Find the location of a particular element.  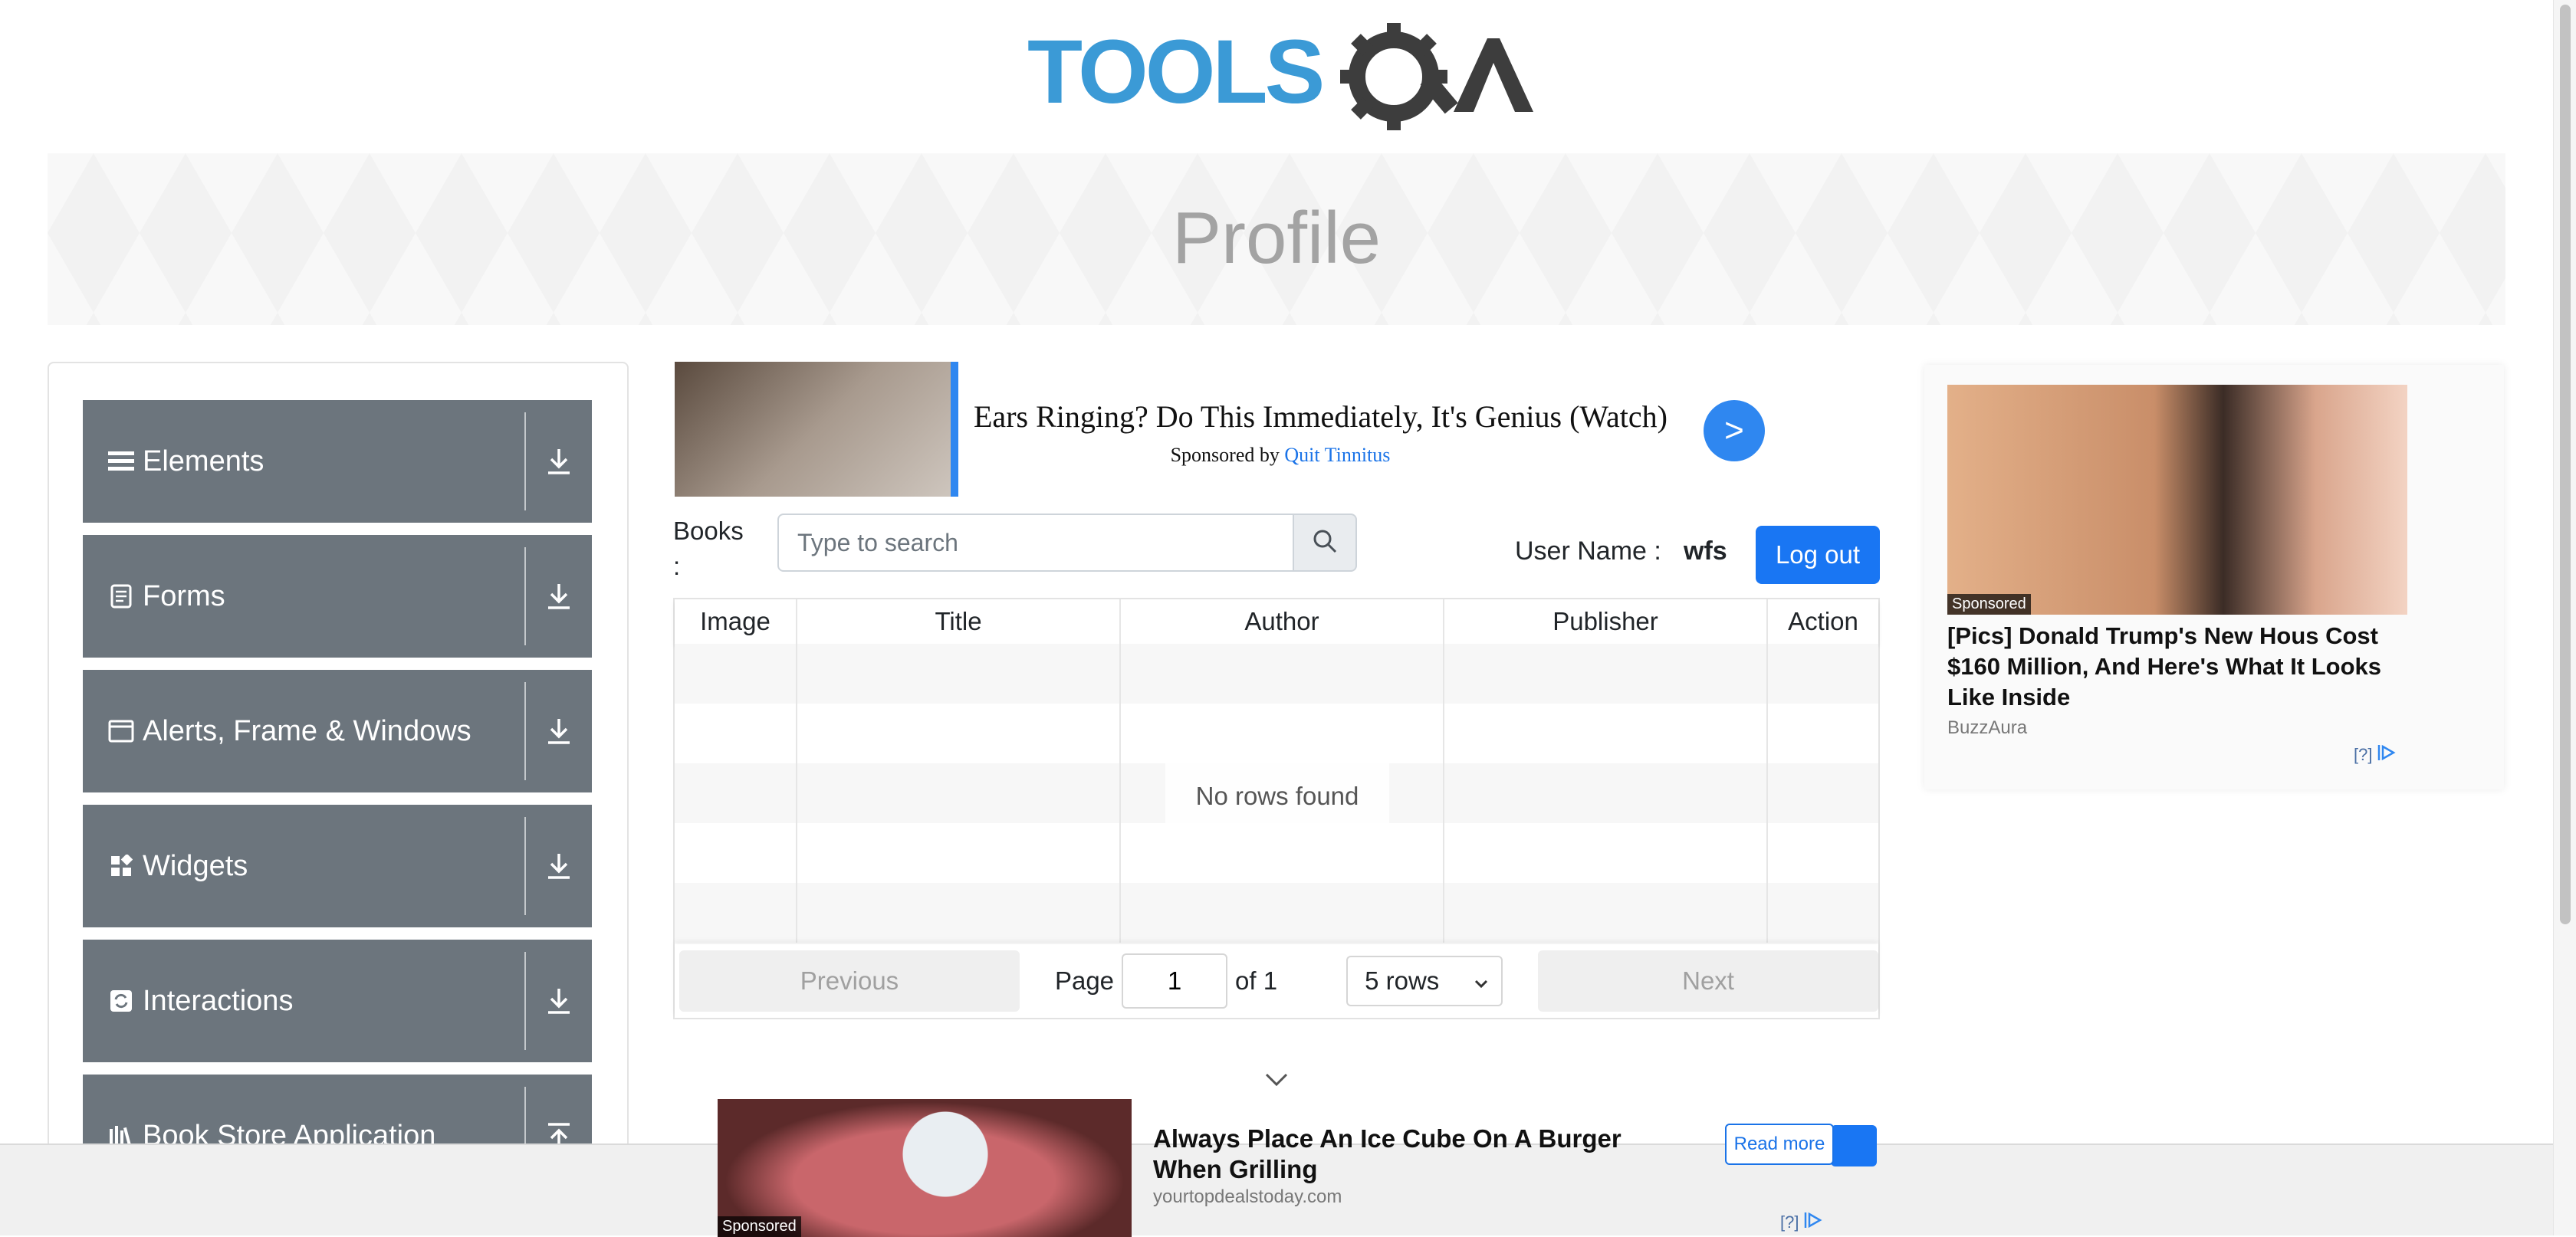

column-header-image: Image is located at coordinates (736, 622).